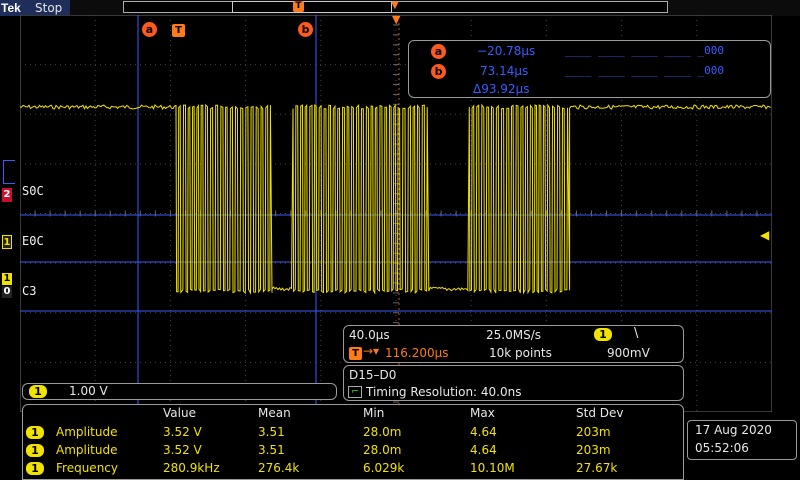 The width and height of the screenshot is (800, 480). I want to click on measurement-header-max: Max, so click(482, 413).